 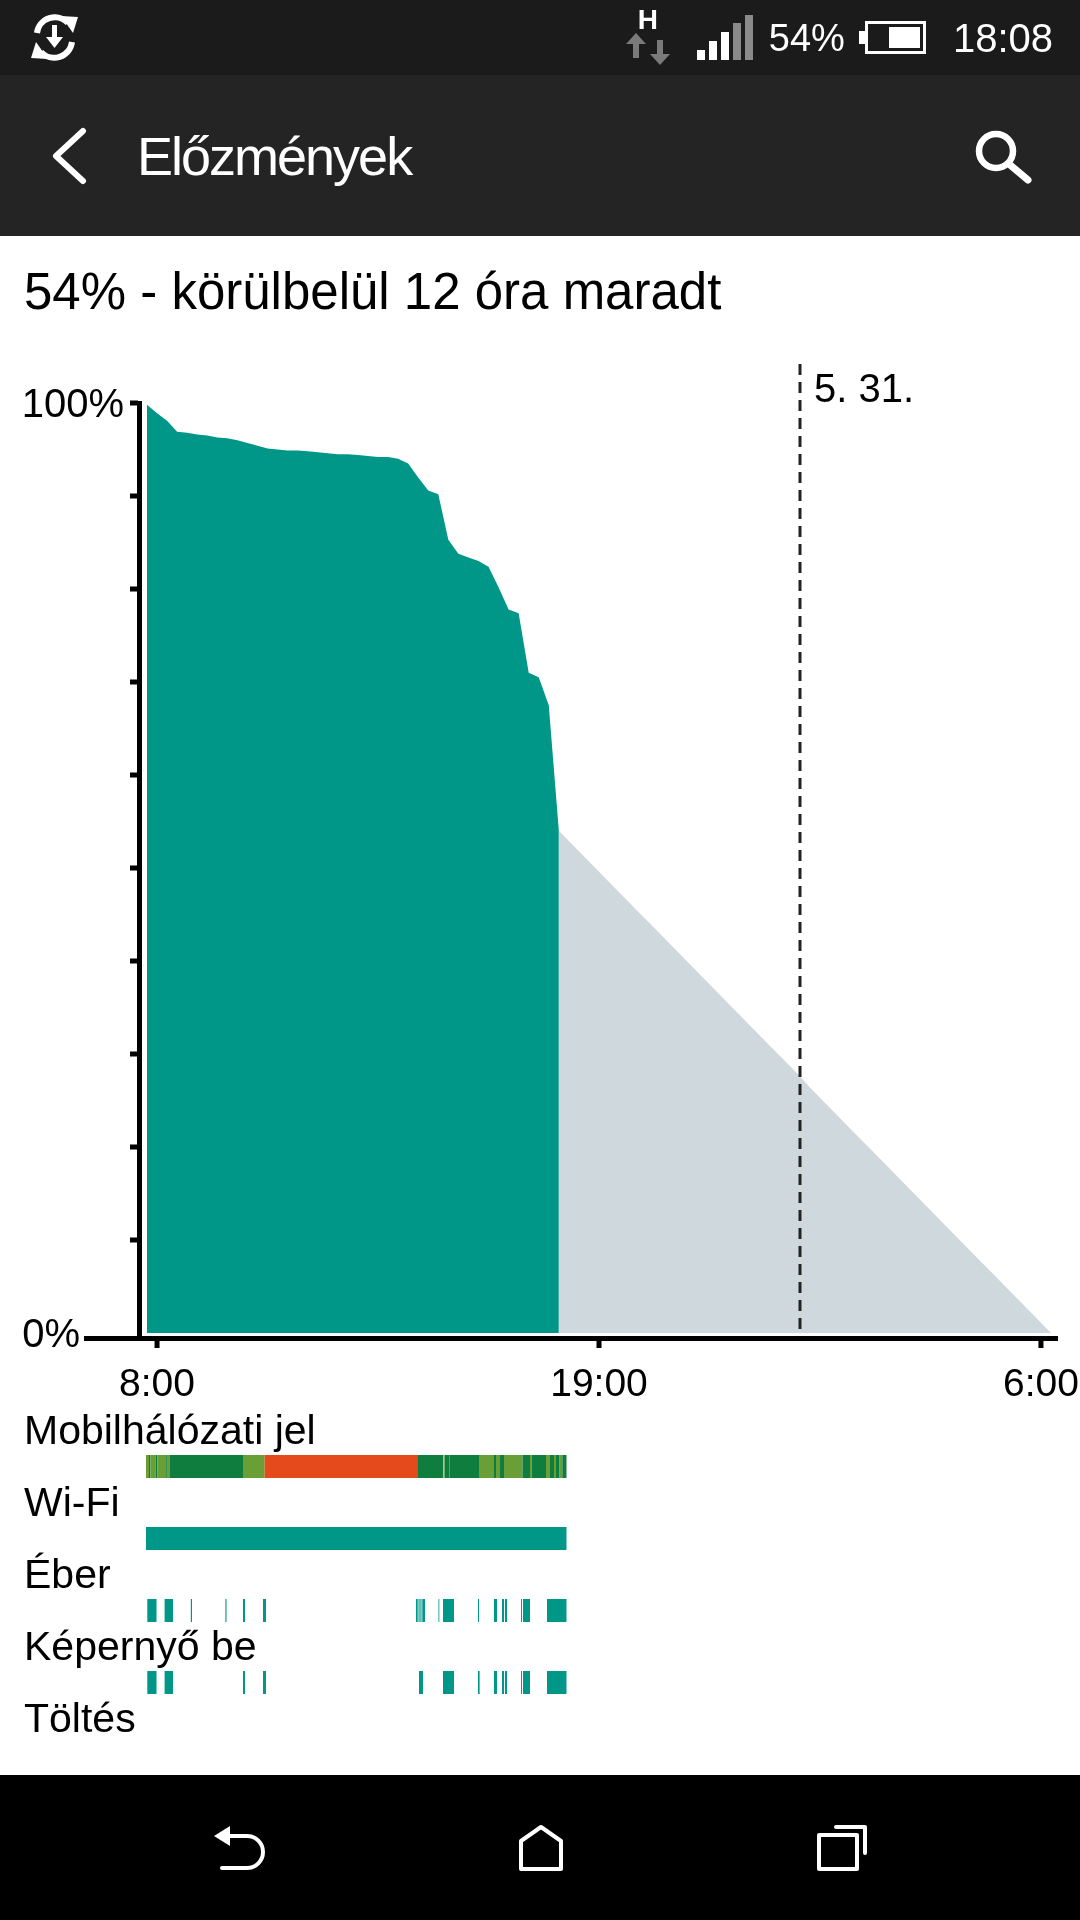 I want to click on x-axis-label: 6:00, so click(x=1041, y=1382).